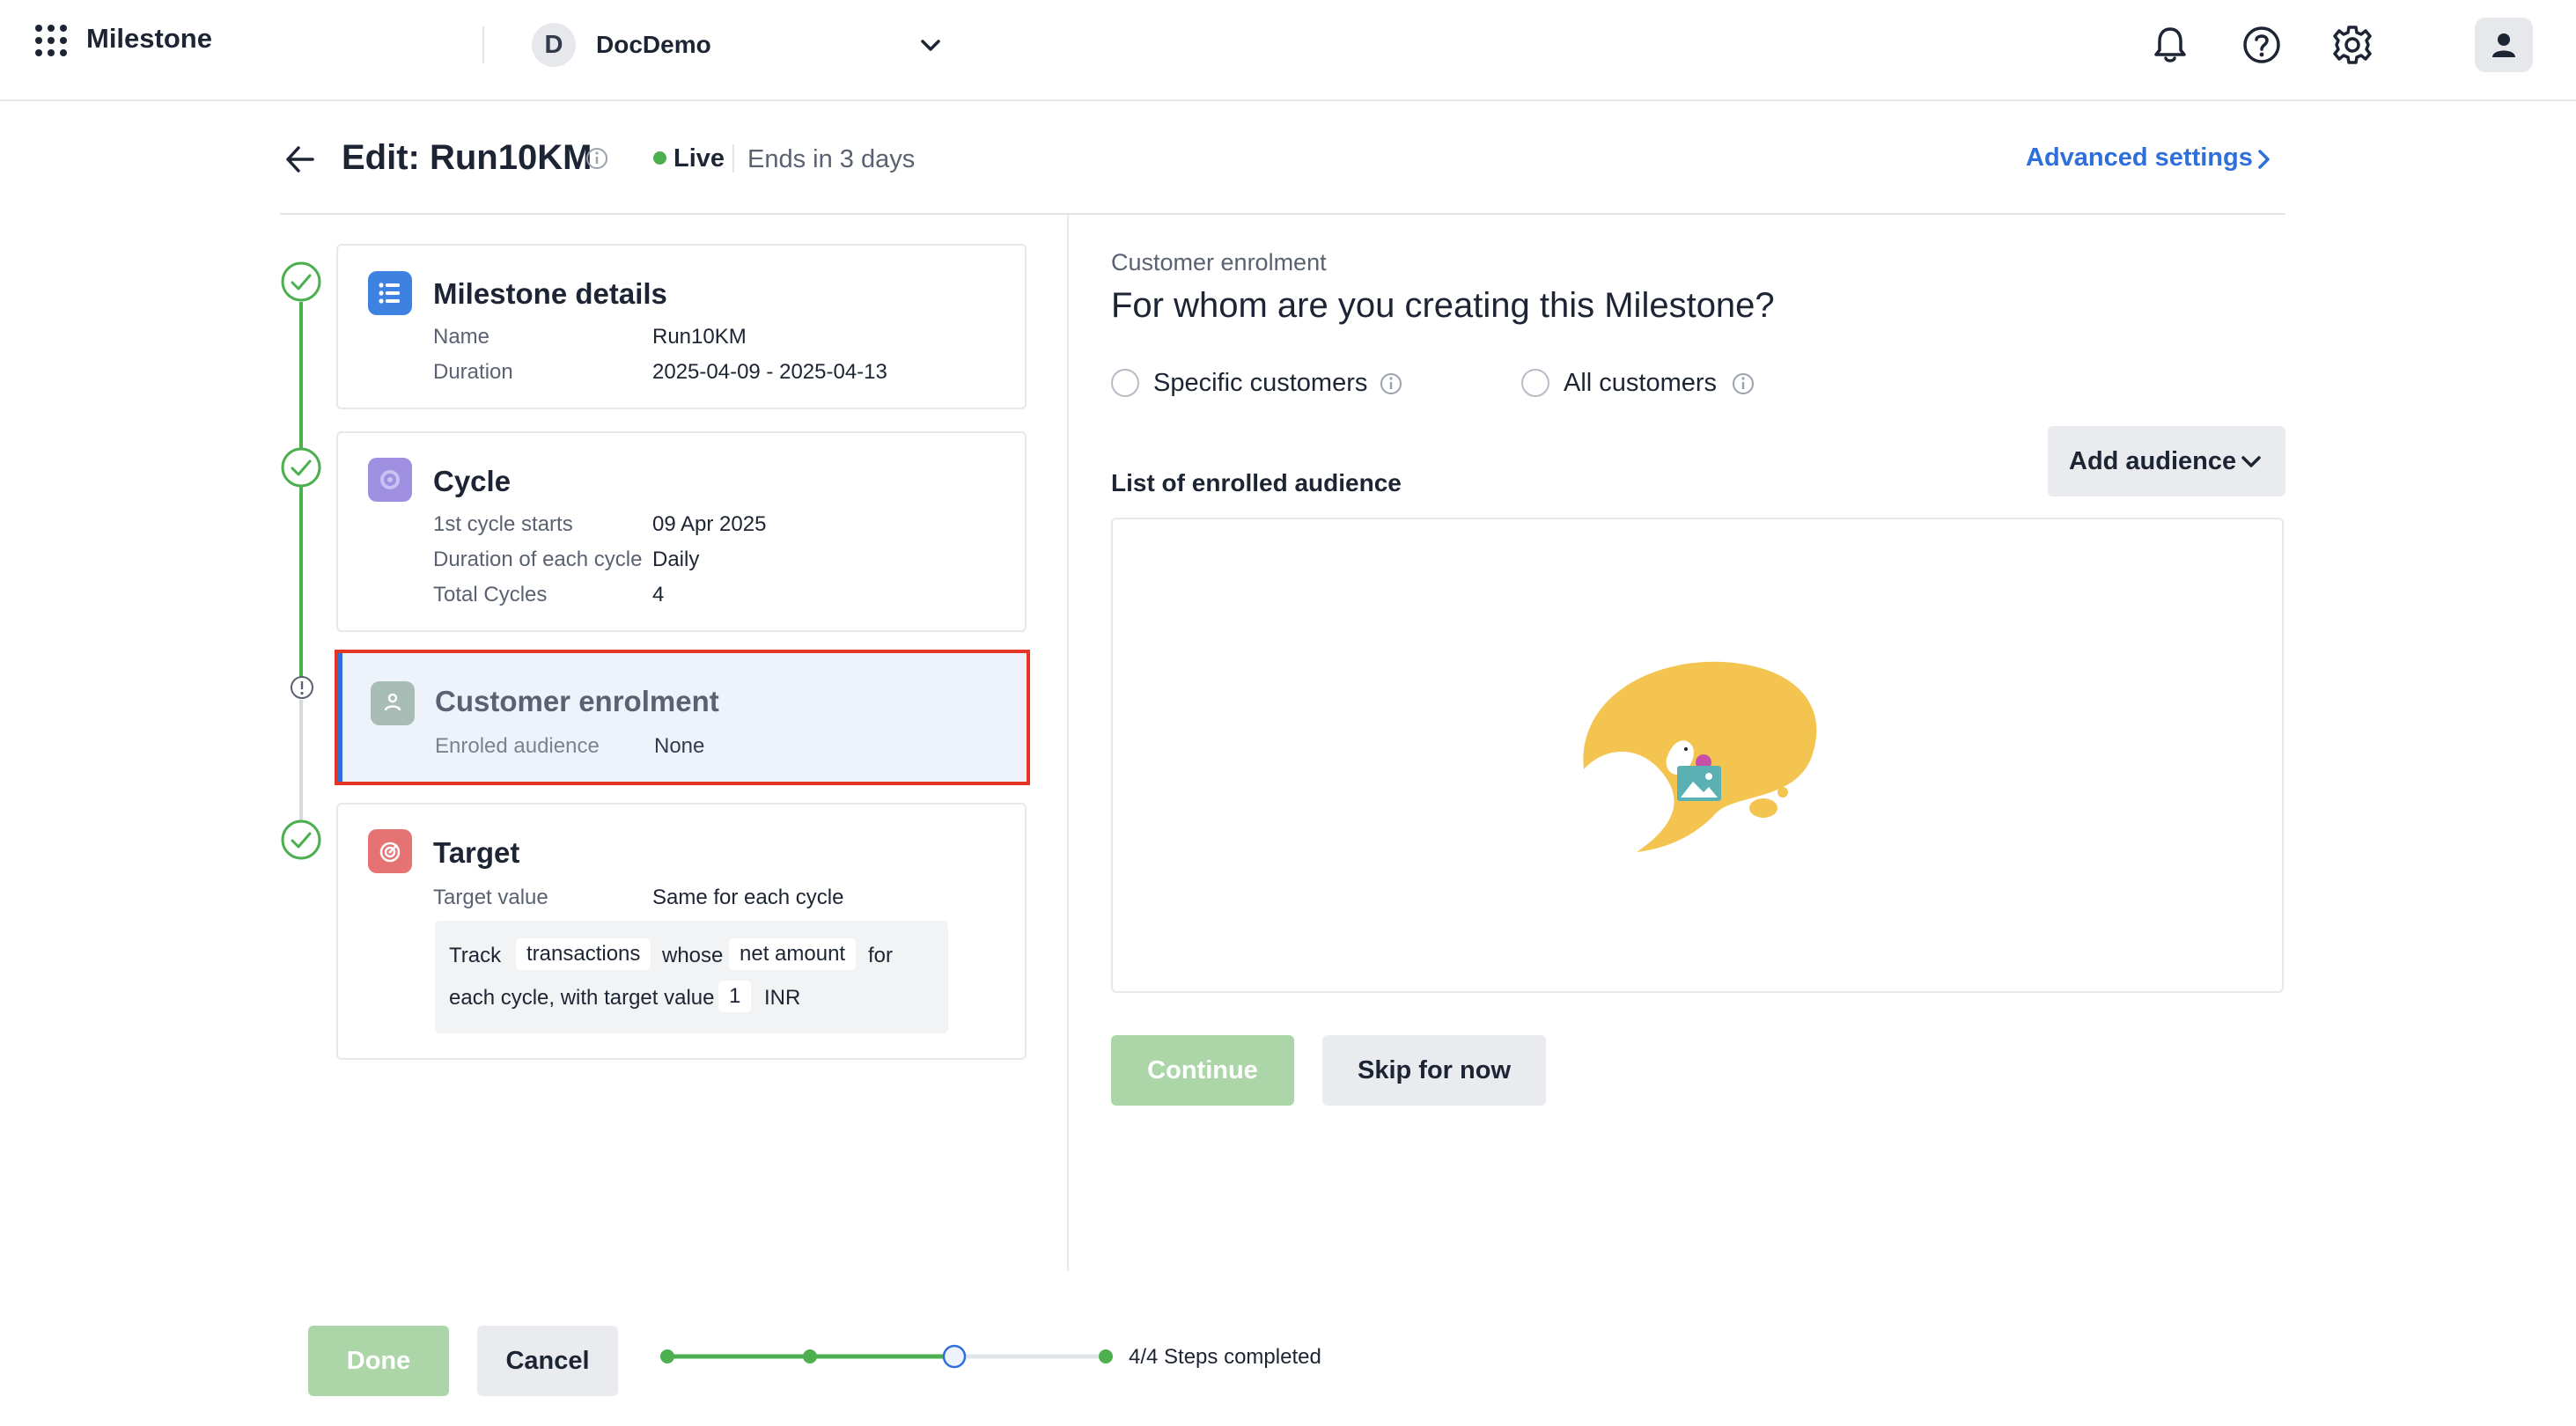 This screenshot has width=2576, height=1426. I want to click on topbar-divider, so click(483, 44).